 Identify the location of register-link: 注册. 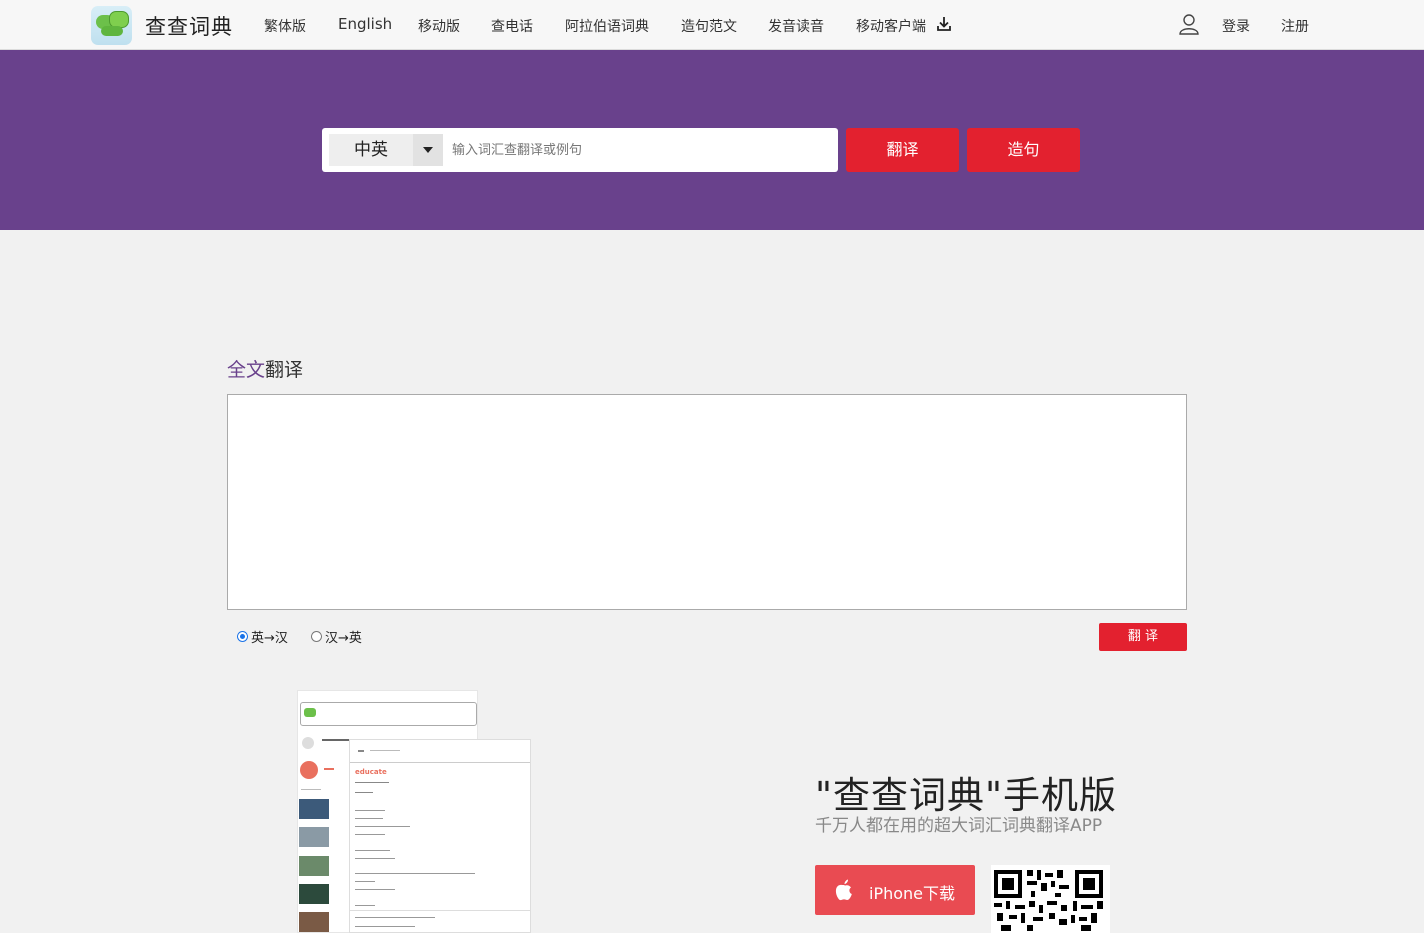
(1295, 26).